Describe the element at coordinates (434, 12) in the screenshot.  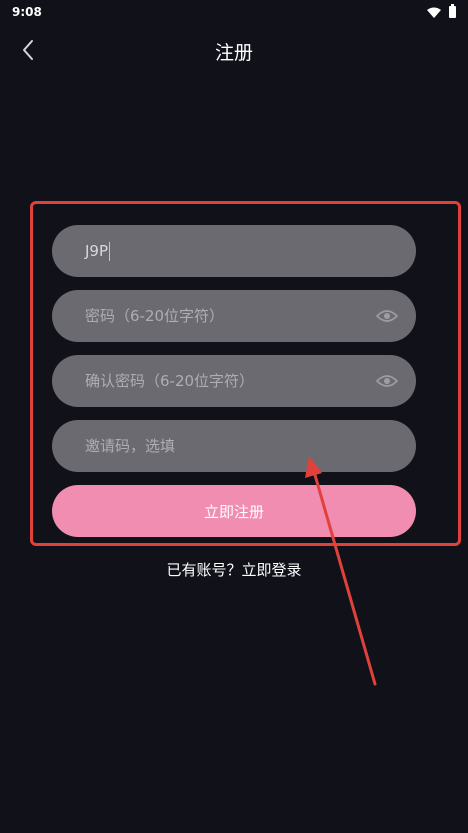
I see `wifi-icon` at that location.